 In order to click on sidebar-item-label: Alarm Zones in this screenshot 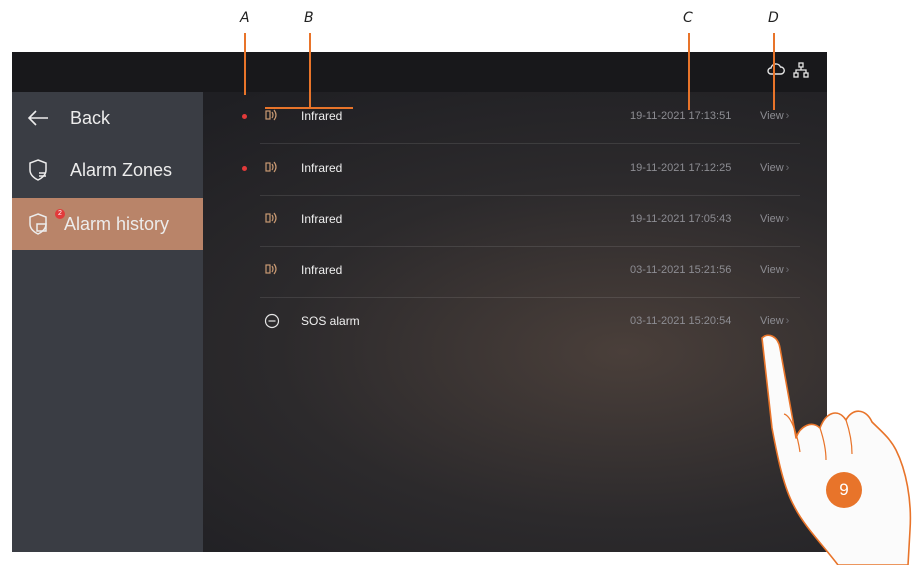, I will do `click(121, 169)`.